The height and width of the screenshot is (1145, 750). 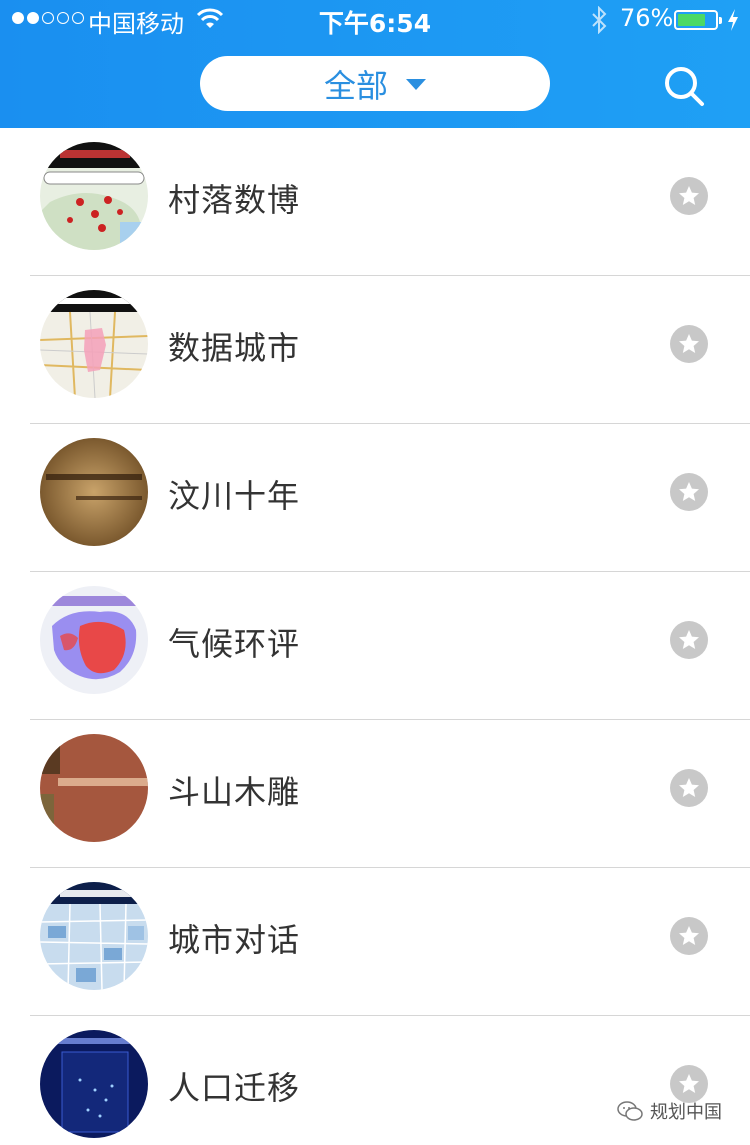 I want to click on memorial-thumbnail, so click(x=94, y=492).